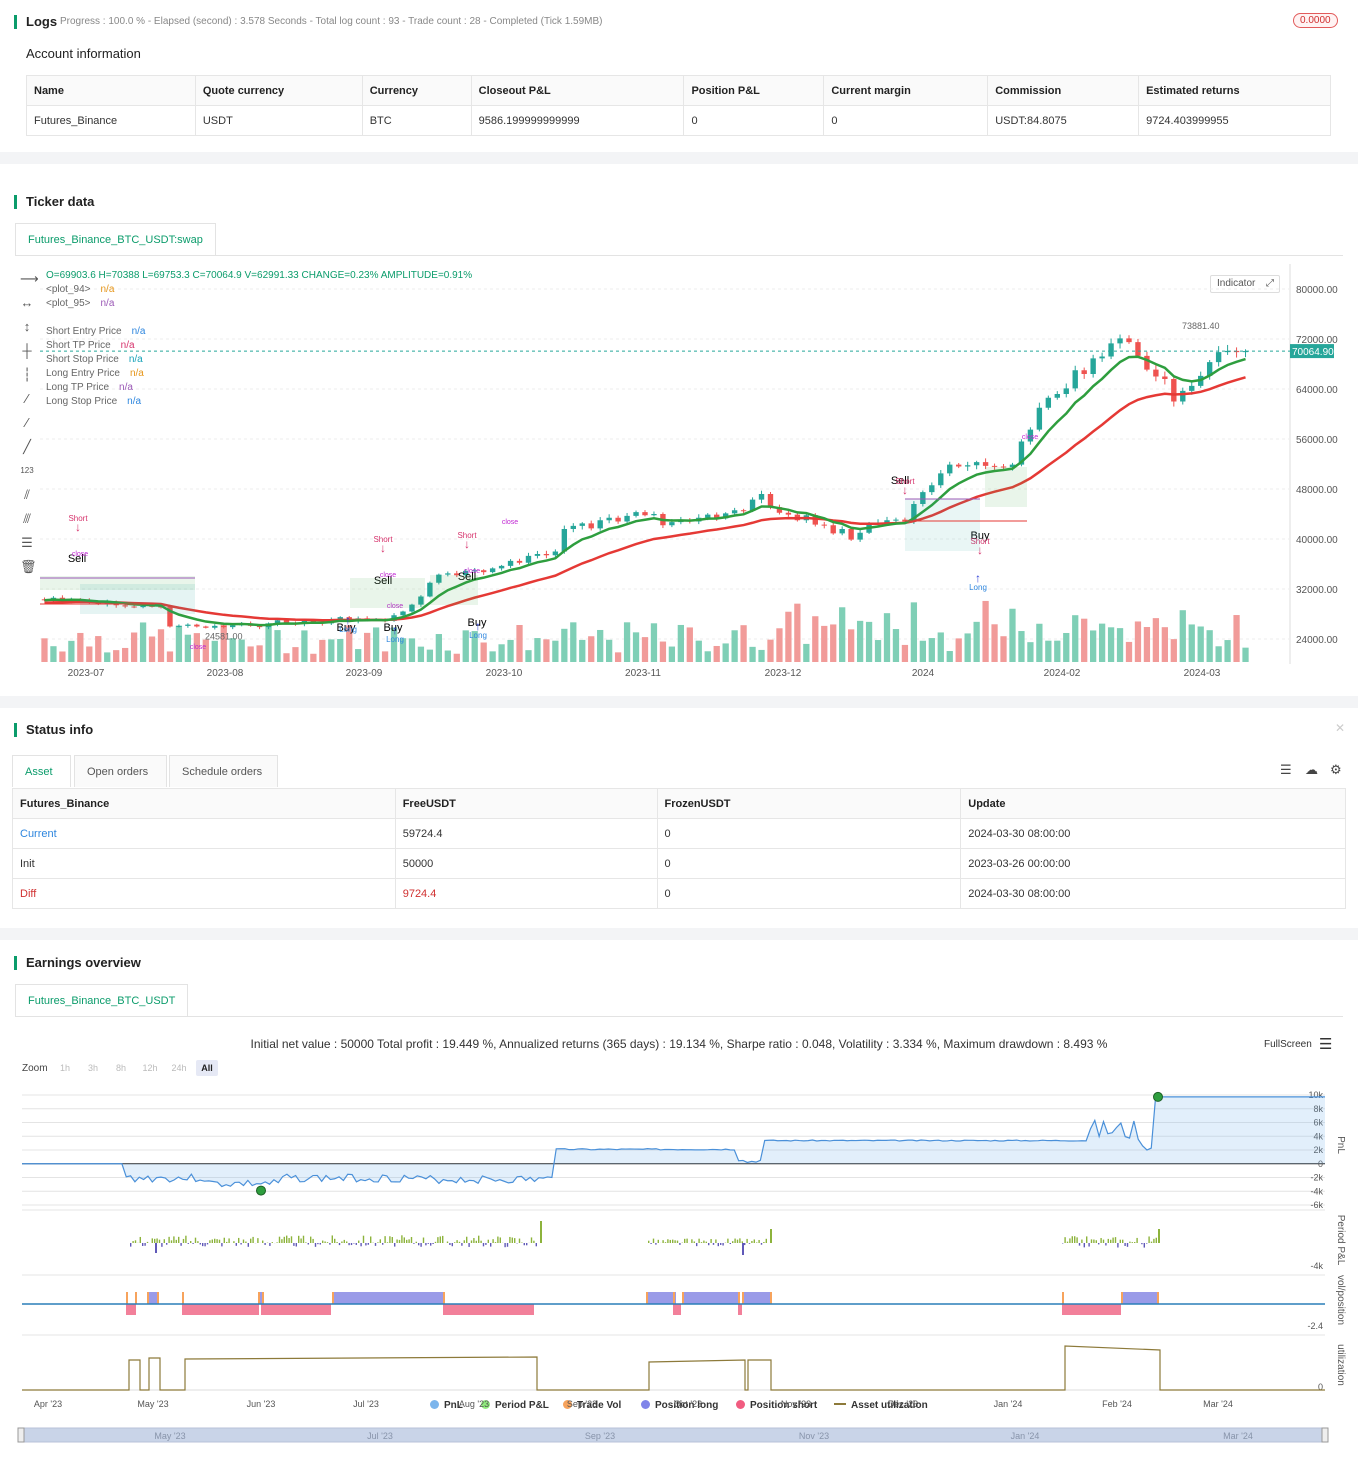 Image resolution: width=1358 pixels, height=1466 pixels. I want to click on profit-badge: 0.0000, so click(1315, 20).